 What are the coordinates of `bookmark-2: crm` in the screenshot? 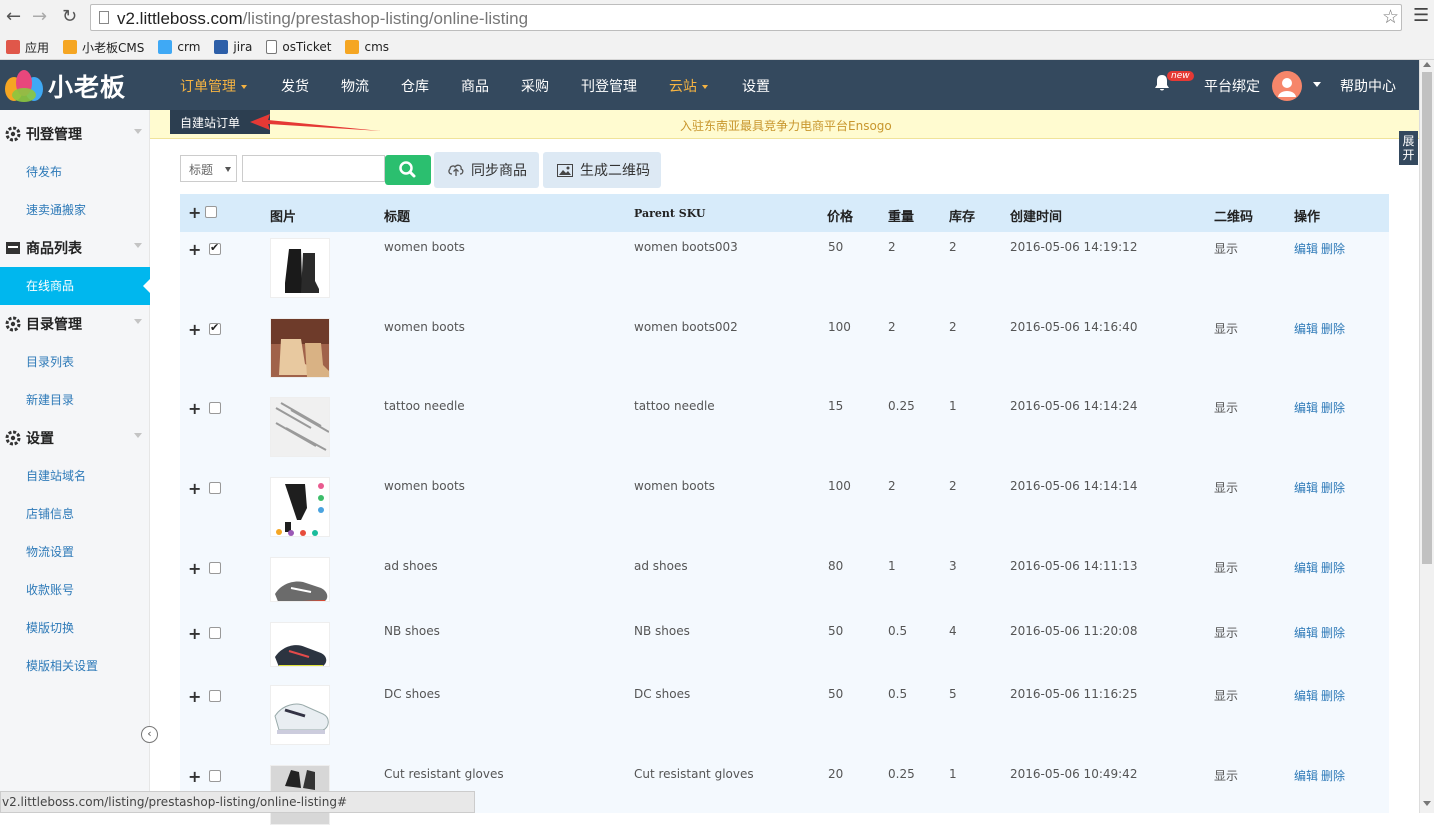 It's located at (179, 47).